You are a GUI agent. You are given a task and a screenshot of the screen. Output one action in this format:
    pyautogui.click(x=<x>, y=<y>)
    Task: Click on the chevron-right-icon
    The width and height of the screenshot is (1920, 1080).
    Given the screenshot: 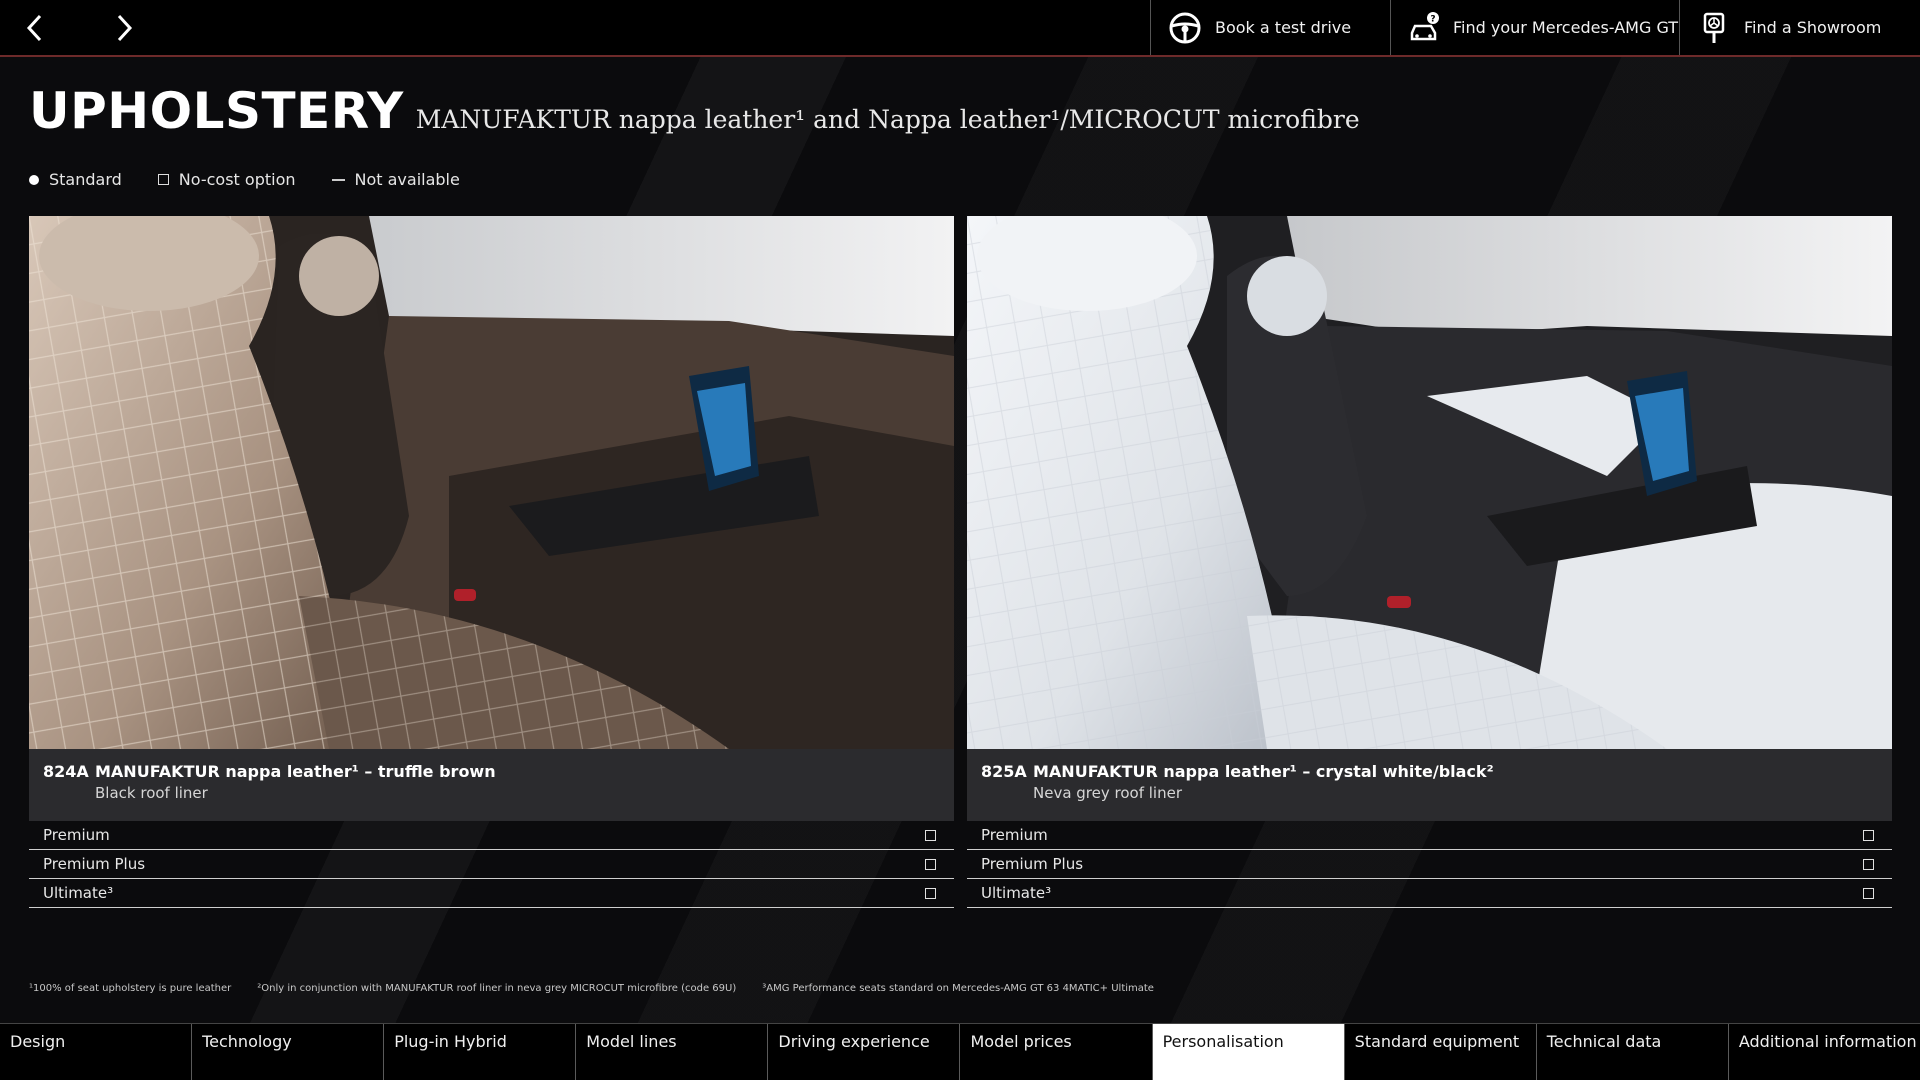 What is the action you would take?
    pyautogui.click(x=125, y=28)
    